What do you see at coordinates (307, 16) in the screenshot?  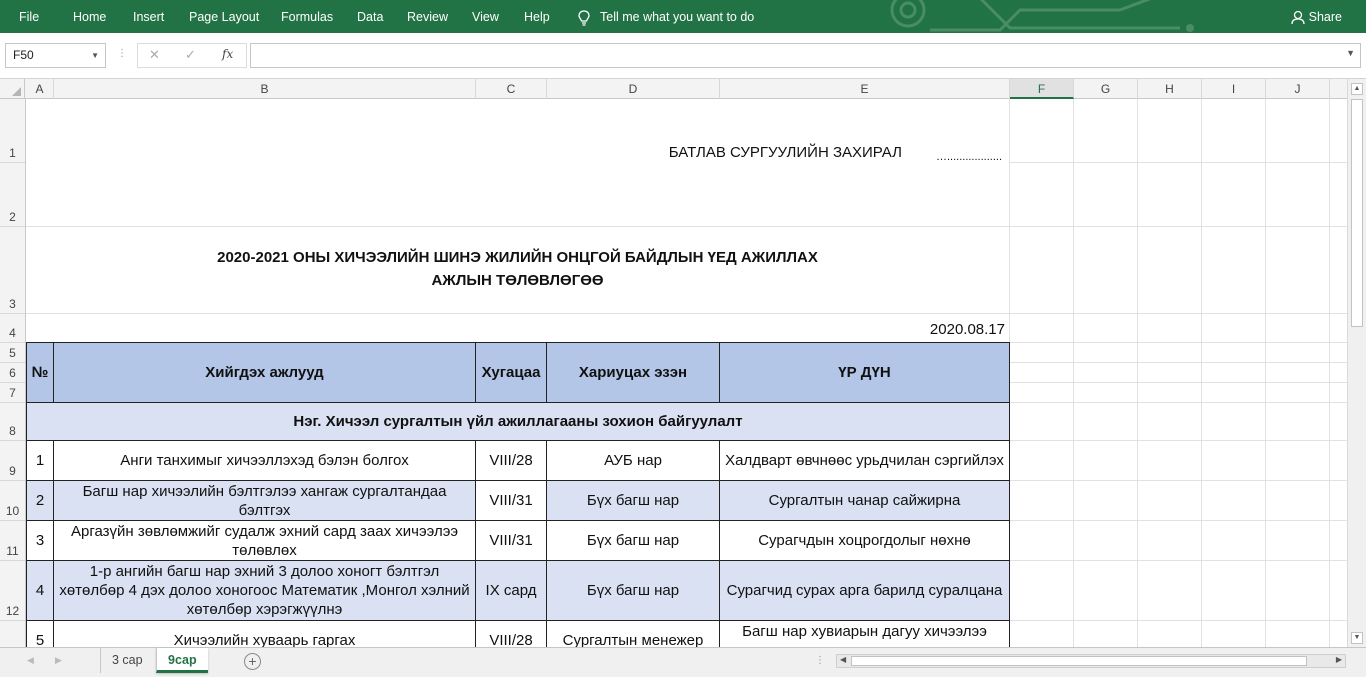 I see `tab-formulas: Formulas` at bounding box center [307, 16].